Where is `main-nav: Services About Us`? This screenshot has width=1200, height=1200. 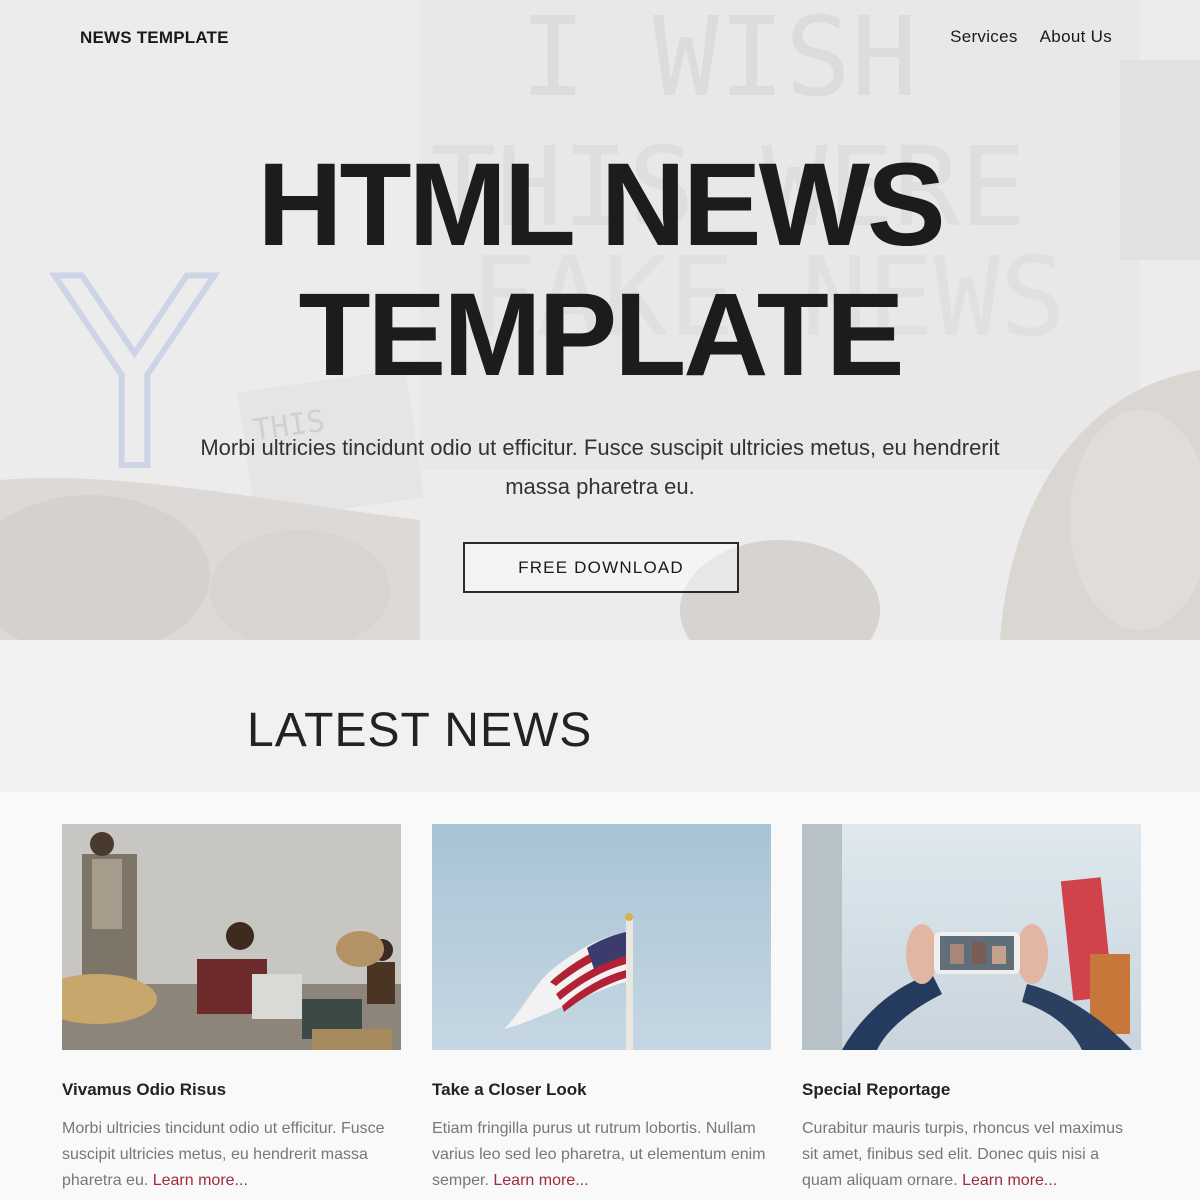 main-nav: Services About Us is located at coordinates (1031, 37).